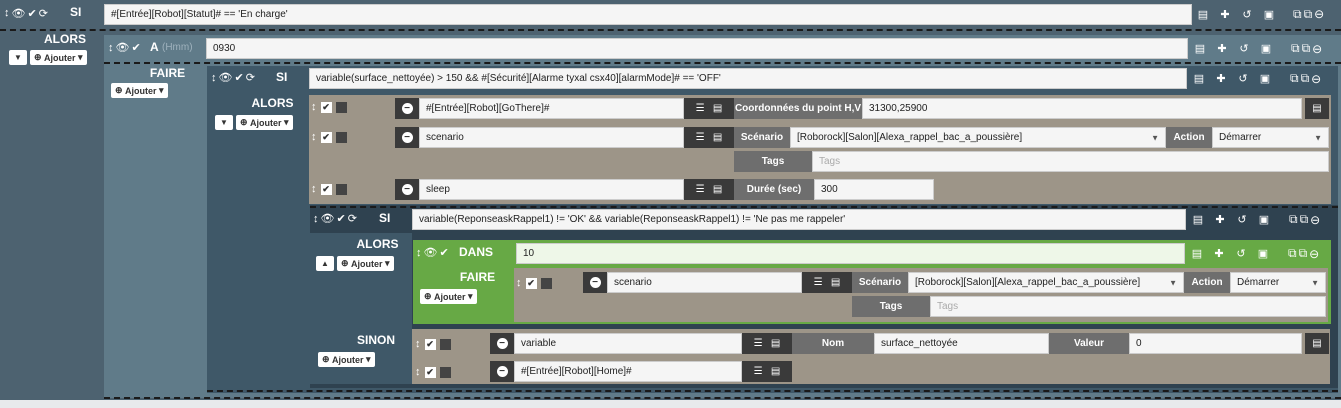 This screenshot has height=408, width=1341. I want to click on action-cmd-input: #[Entrée][Robot][Home]#, so click(628, 371).